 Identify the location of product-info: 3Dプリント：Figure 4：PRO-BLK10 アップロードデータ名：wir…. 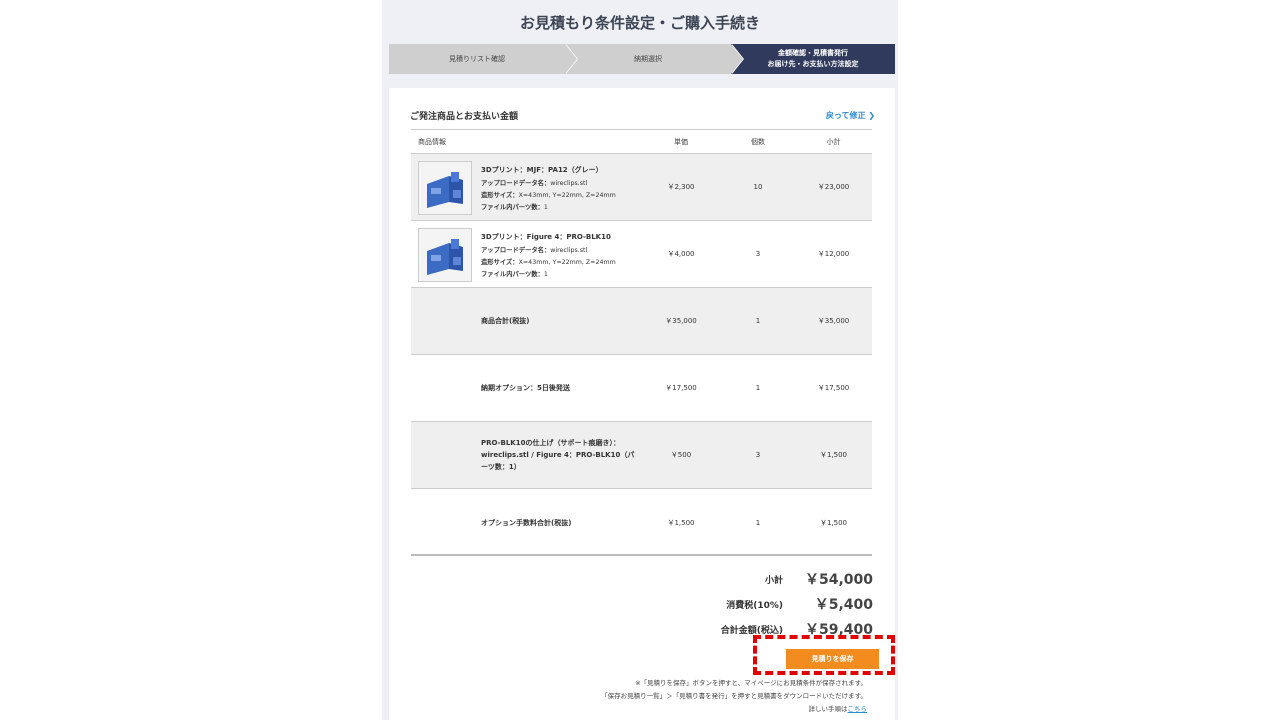
(561, 256).